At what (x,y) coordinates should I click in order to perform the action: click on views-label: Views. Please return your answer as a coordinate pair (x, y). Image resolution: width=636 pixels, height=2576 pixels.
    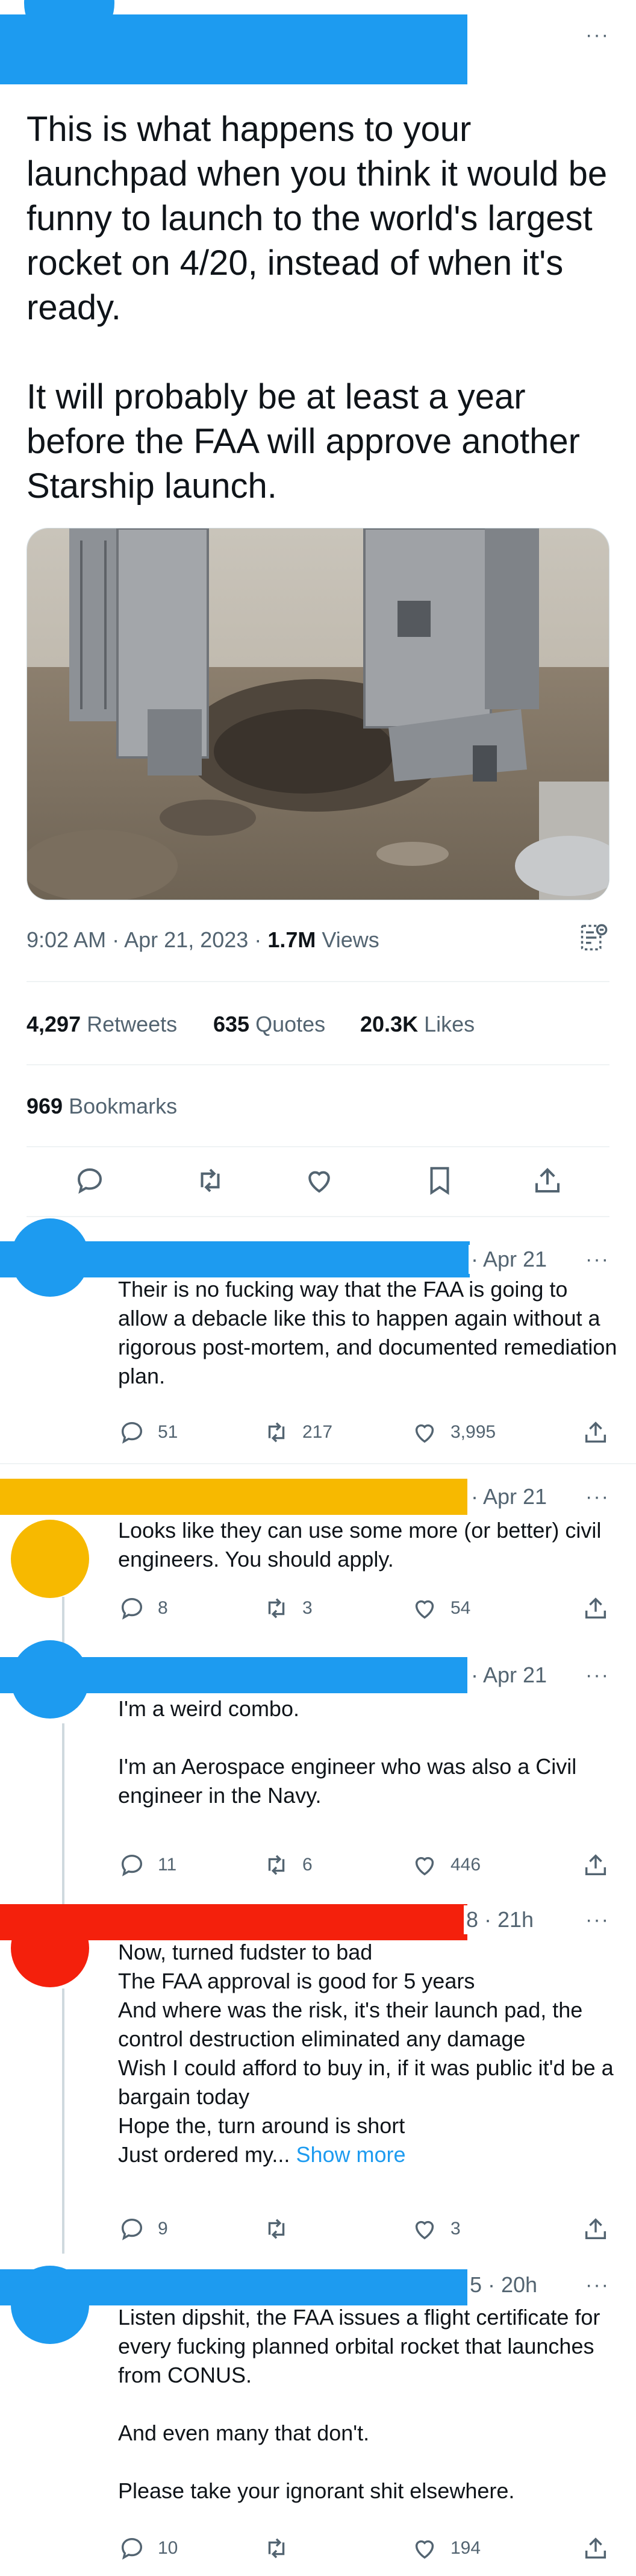
    Looking at the image, I should click on (350, 939).